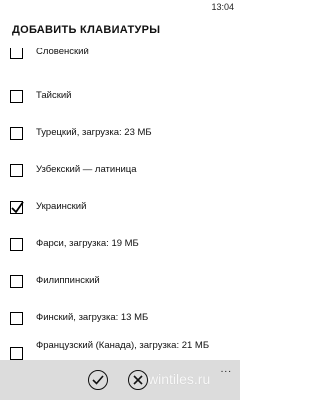 This screenshot has width=320, height=400. I want to click on list-item: Турецкий, загрузка: 23 МБ, so click(120, 135).